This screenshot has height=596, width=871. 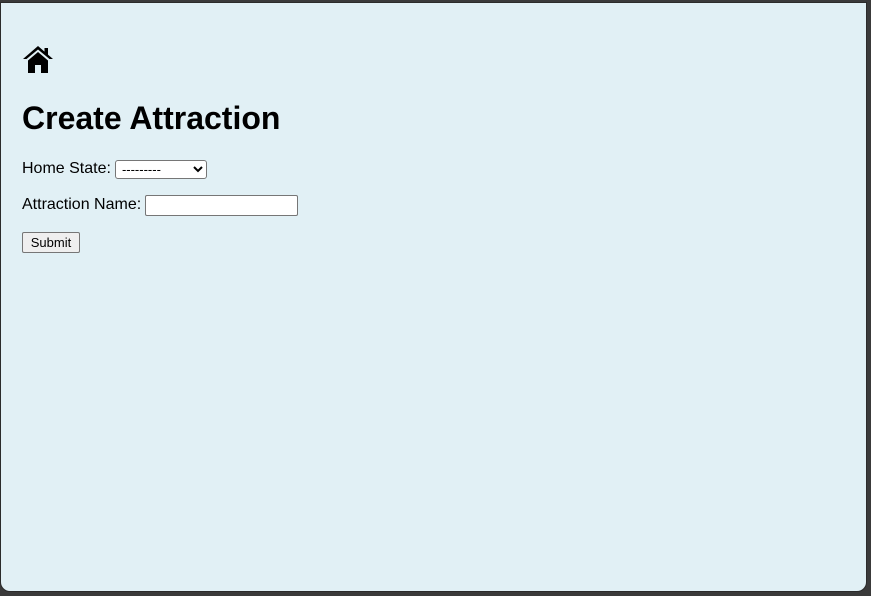 I want to click on attraction-name-input, so click(x=222, y=205).